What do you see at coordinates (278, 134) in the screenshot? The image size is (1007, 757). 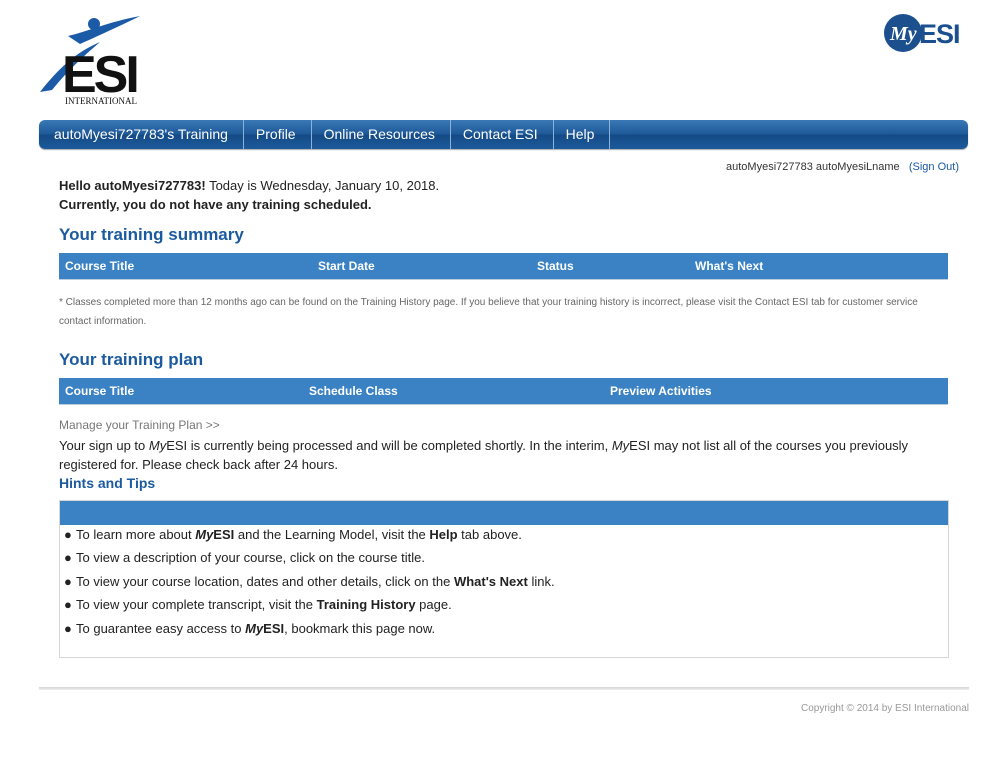 I see `nav-profile: Profile` at bounding box center [278, 134].